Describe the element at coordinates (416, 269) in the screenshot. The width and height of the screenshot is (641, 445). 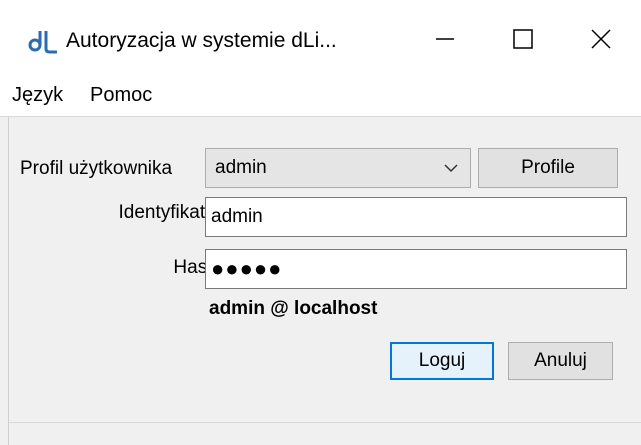
I see `password-input: ●●●●●` at that location.